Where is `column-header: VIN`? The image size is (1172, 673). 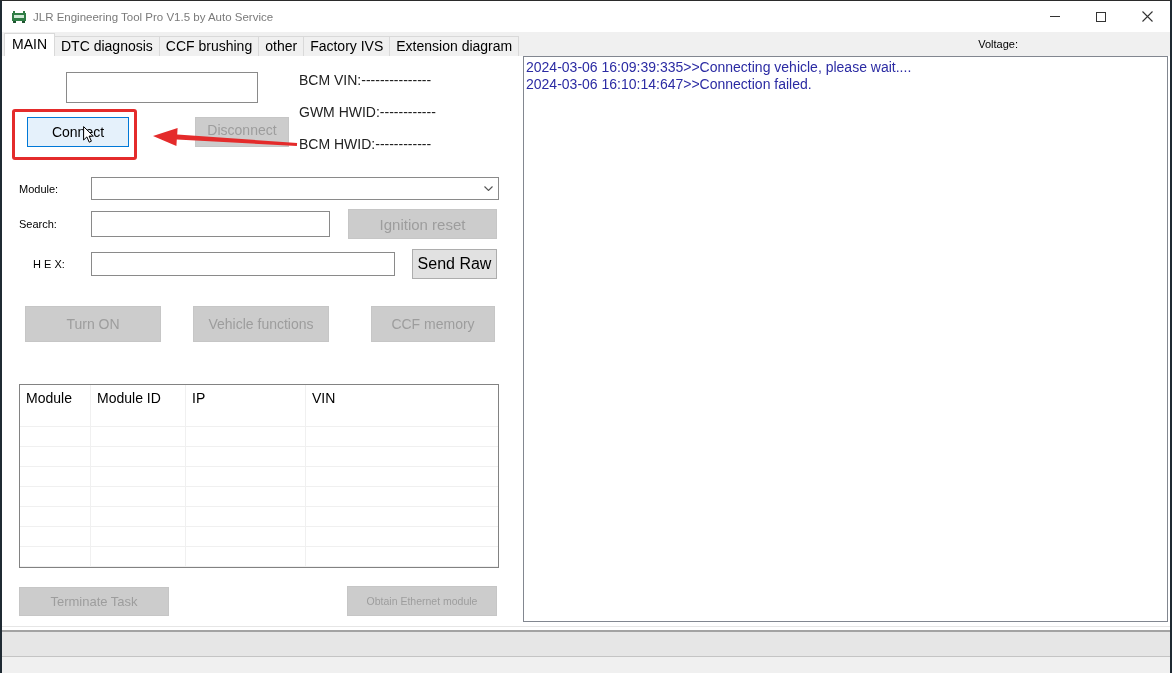 column-header: VIN is located at coordinates (402, 405).